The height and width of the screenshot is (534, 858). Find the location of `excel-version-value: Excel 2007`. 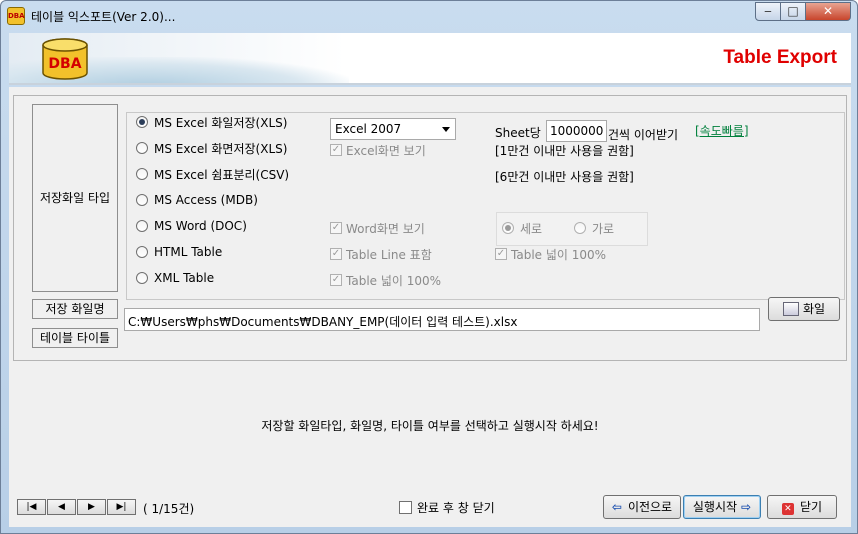

excel-version-value: Excel 2007 is located at coordinates (368, 129).